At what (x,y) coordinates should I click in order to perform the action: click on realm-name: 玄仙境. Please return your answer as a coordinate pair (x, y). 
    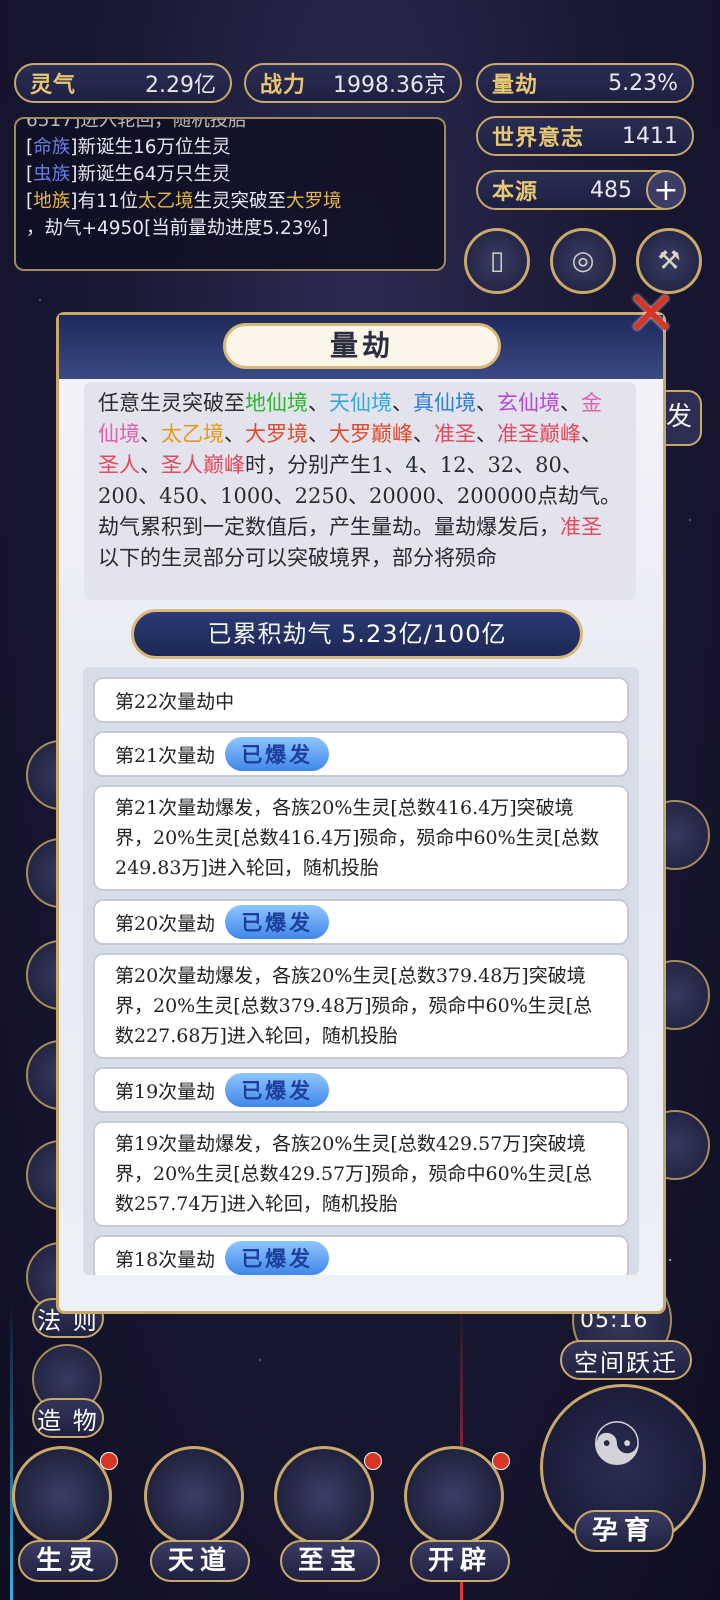
    Looking at the image, I should click on (528, 403).